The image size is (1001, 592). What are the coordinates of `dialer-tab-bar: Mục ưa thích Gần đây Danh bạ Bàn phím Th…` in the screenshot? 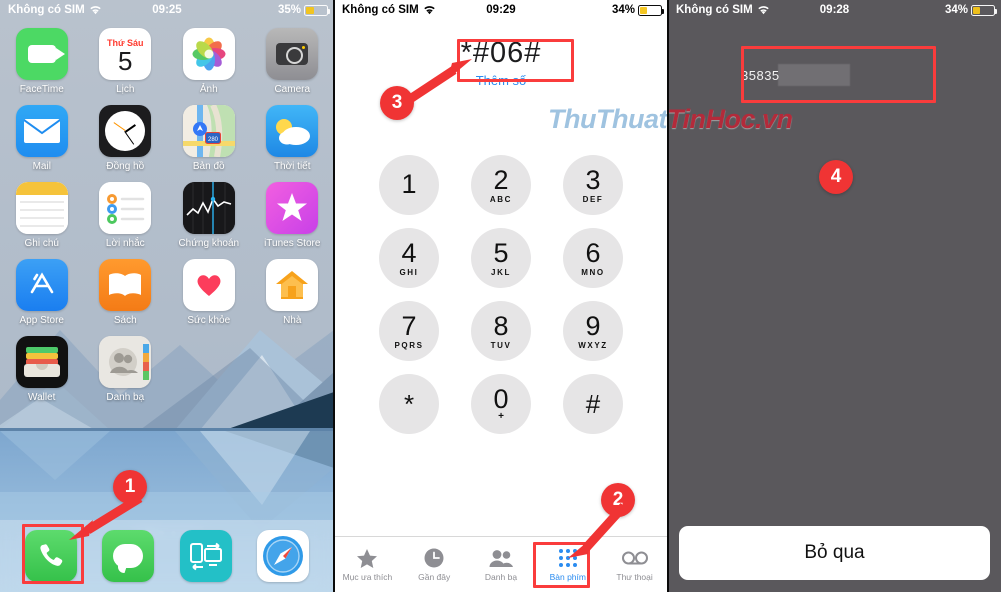 It's located at (501, 564).